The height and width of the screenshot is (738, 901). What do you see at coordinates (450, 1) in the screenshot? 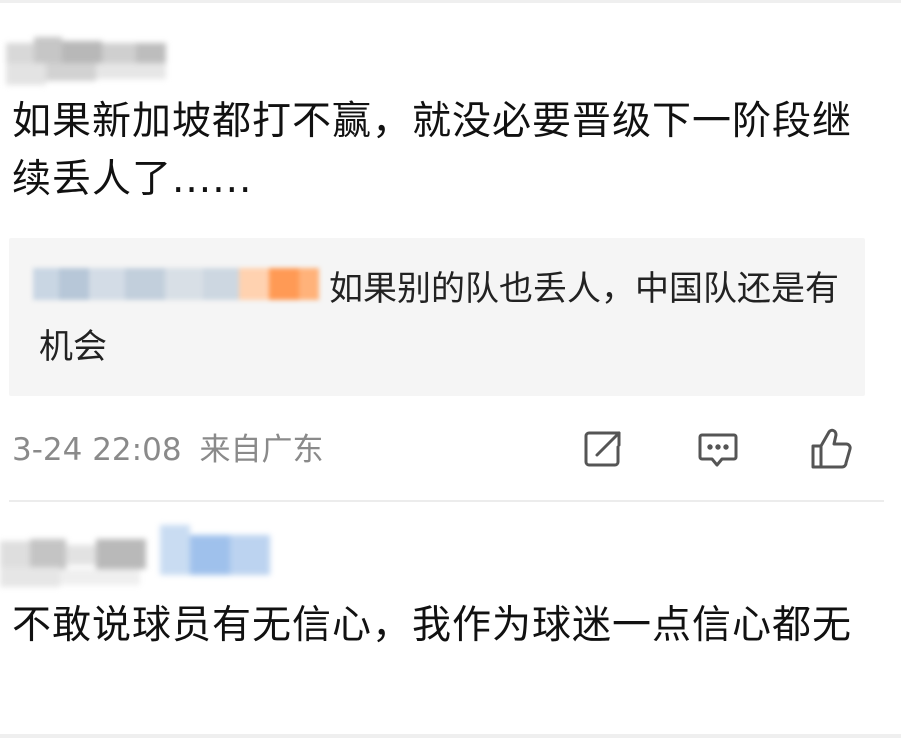
I see `top-divider` at bounding box center [450, 1].